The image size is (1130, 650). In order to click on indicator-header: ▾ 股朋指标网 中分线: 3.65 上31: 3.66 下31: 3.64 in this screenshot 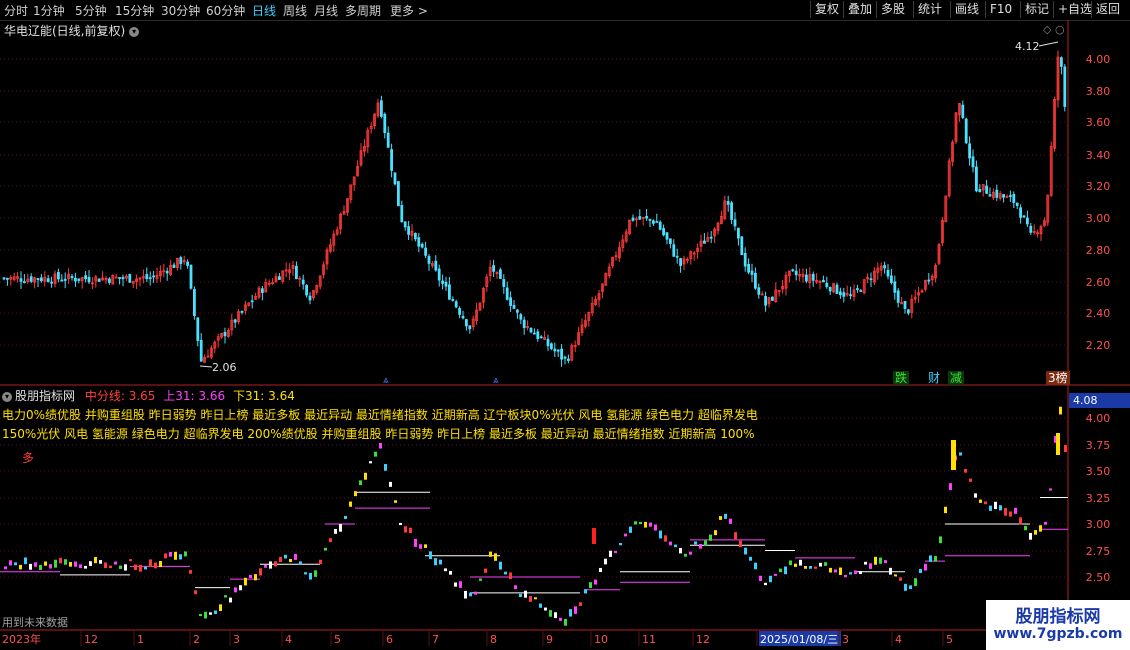, I will do `click(148, 395)`.